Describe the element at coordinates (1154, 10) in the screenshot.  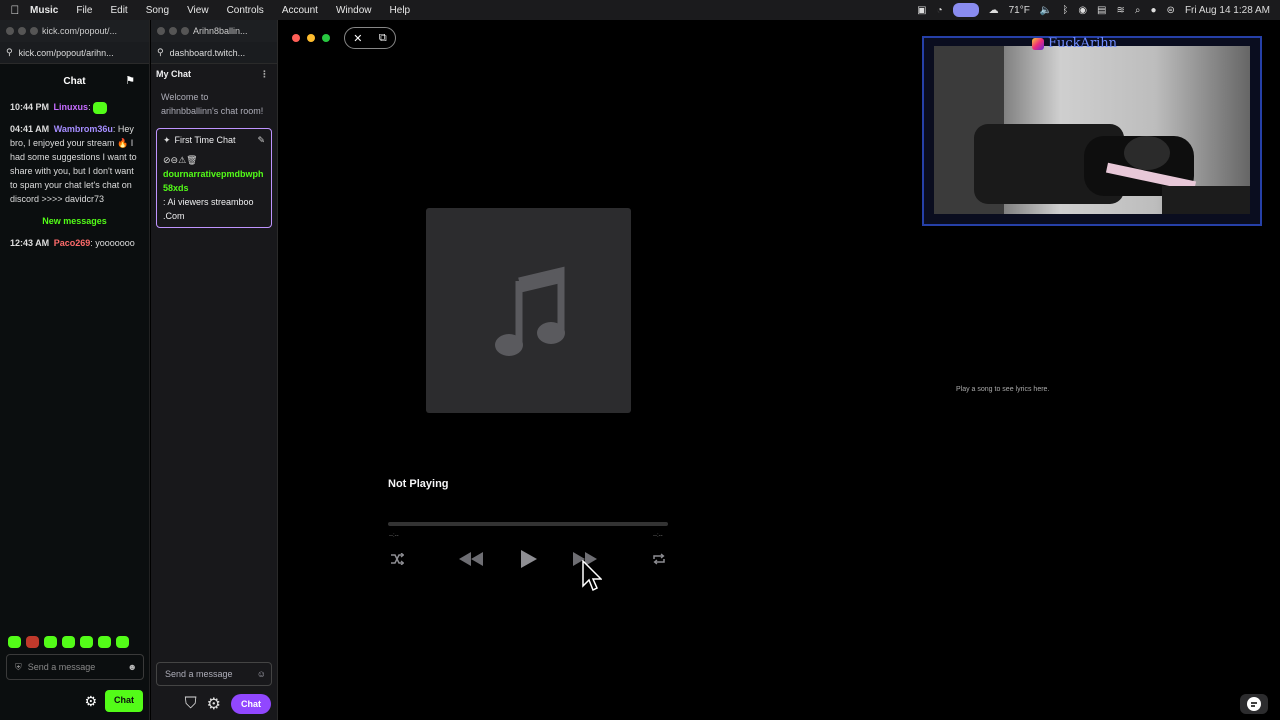
I see `siri-icon: ●` at that location.